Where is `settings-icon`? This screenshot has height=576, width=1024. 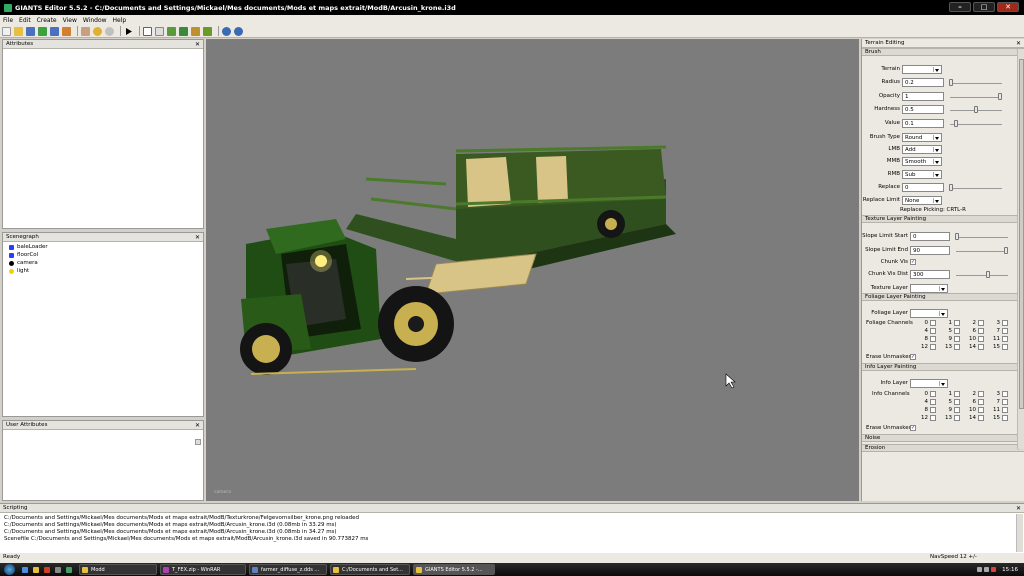
settings-icon is located at coordinates (238, 31).